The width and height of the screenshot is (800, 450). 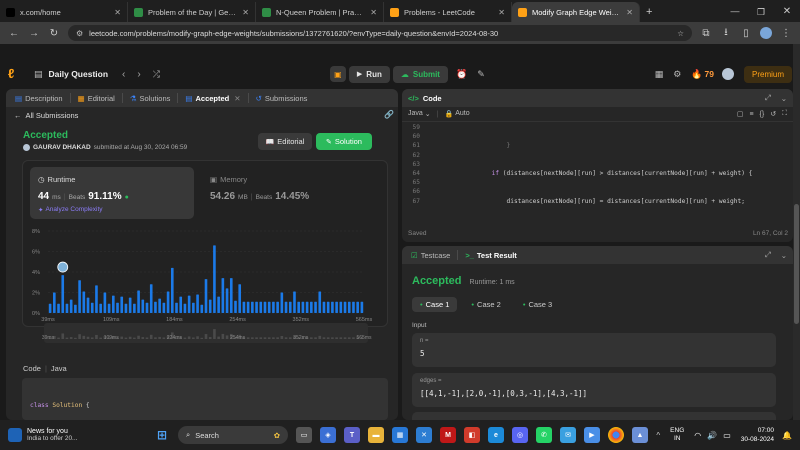 I want to click on wifi-icon: ◠, so click(x=697, y=435).